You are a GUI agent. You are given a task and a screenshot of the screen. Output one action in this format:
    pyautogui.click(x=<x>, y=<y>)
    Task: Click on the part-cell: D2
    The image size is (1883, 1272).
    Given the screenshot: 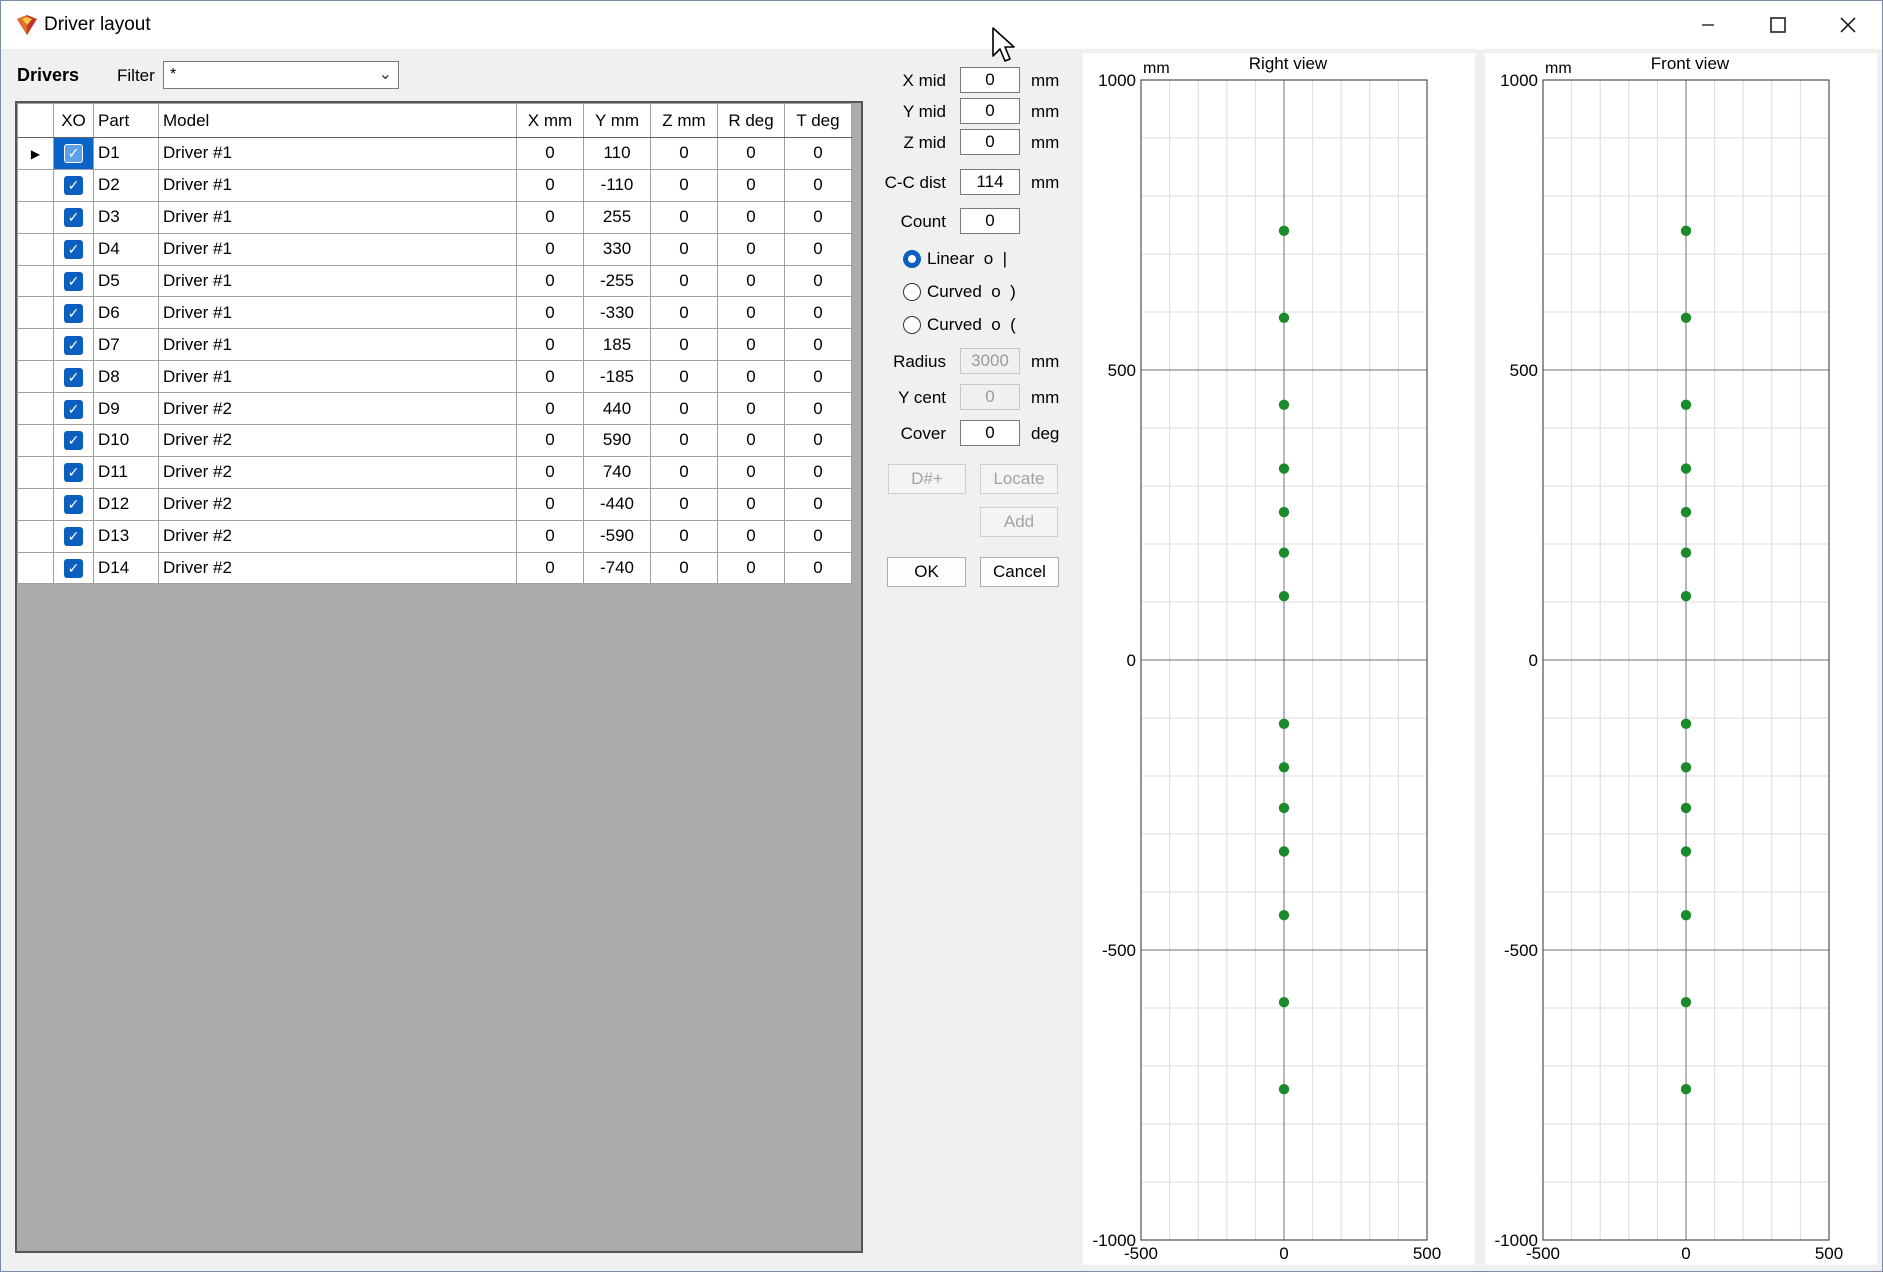 What is the action you would take?
    pyautogui.click(x=126, y=185)
    